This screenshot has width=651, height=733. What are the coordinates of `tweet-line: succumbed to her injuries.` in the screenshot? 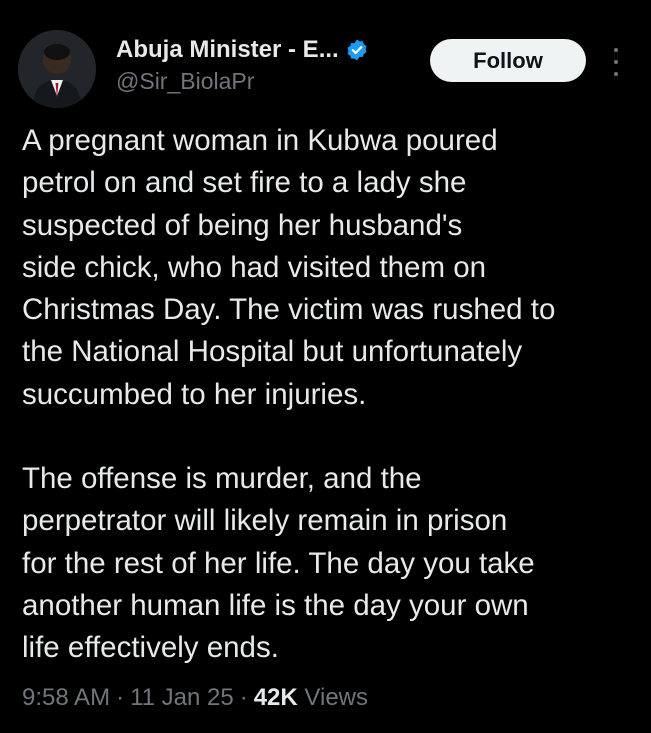 It's located at (194, 394).